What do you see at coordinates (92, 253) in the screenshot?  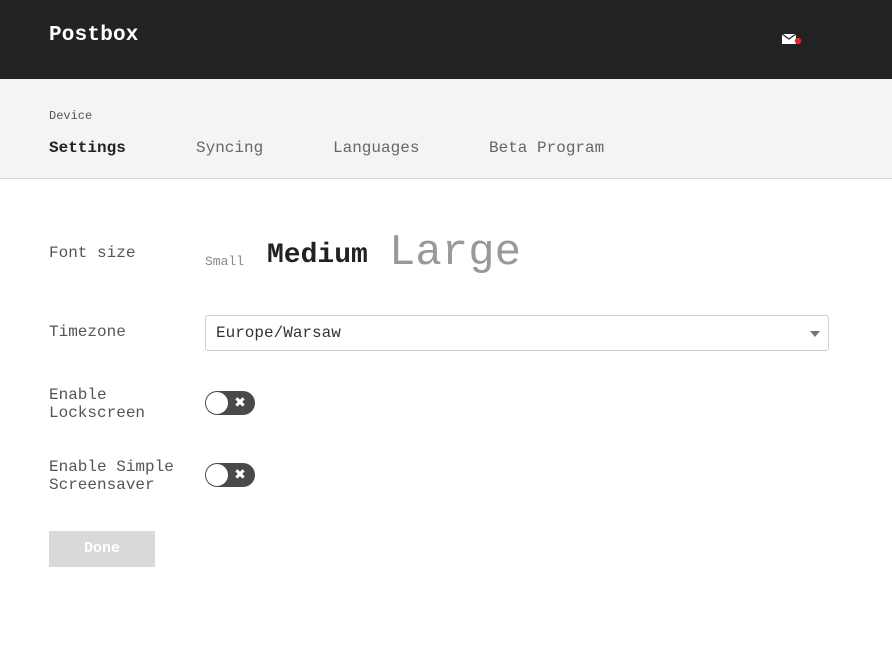 I see `font-size-label: Font size` at bounding box center [92, 253].